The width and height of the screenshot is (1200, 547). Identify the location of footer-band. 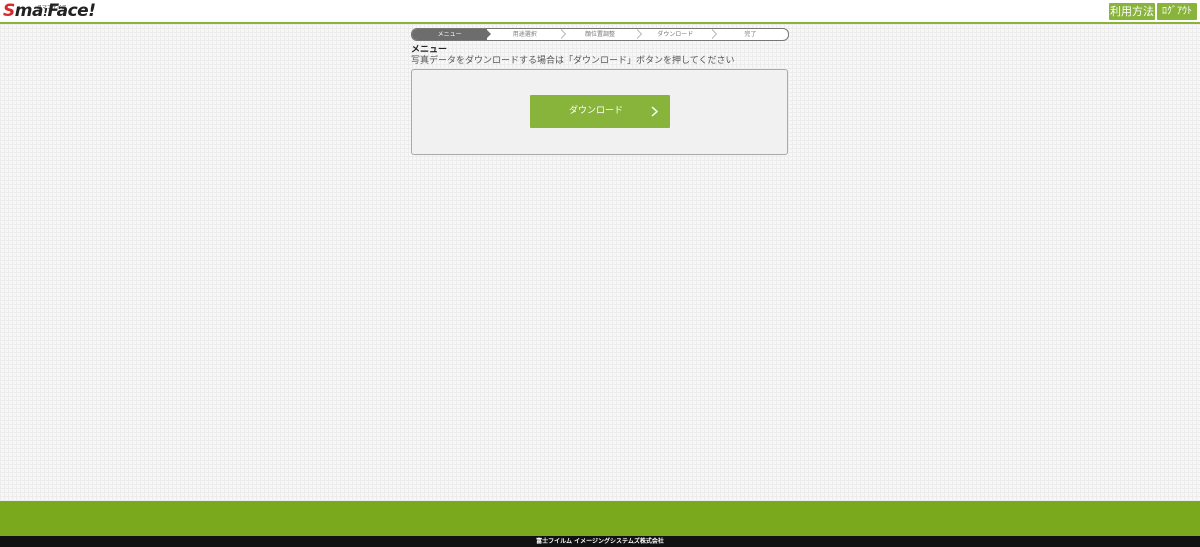
(600, 518).